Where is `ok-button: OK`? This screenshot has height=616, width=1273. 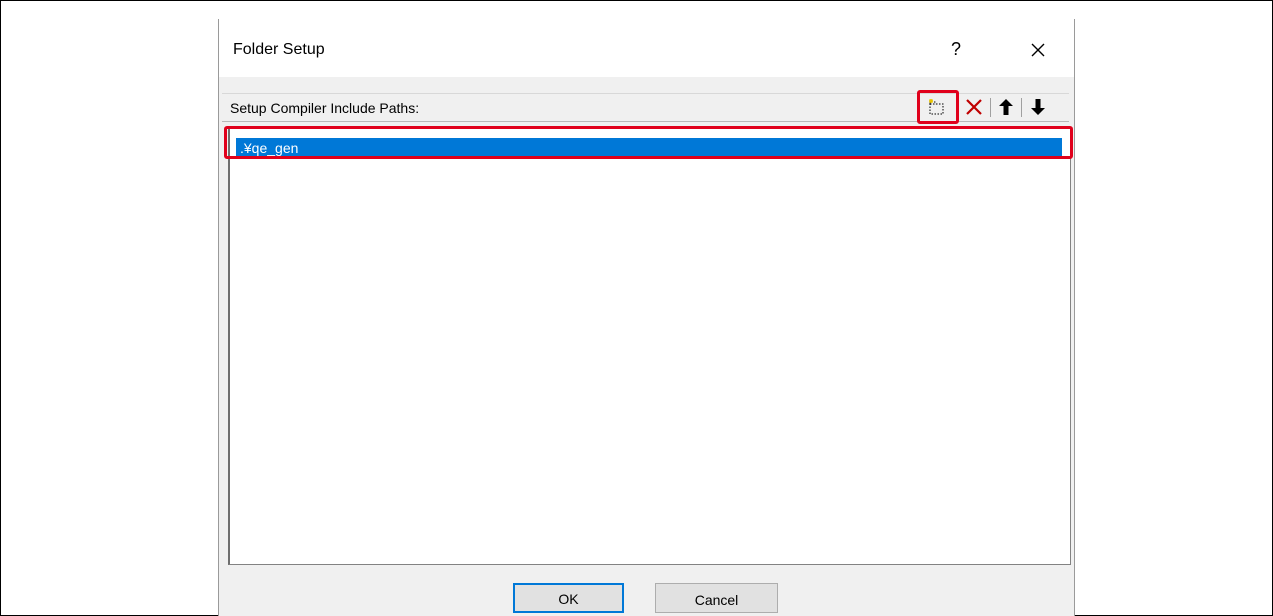
ok-button: OK is located at coordinates (568, 598).